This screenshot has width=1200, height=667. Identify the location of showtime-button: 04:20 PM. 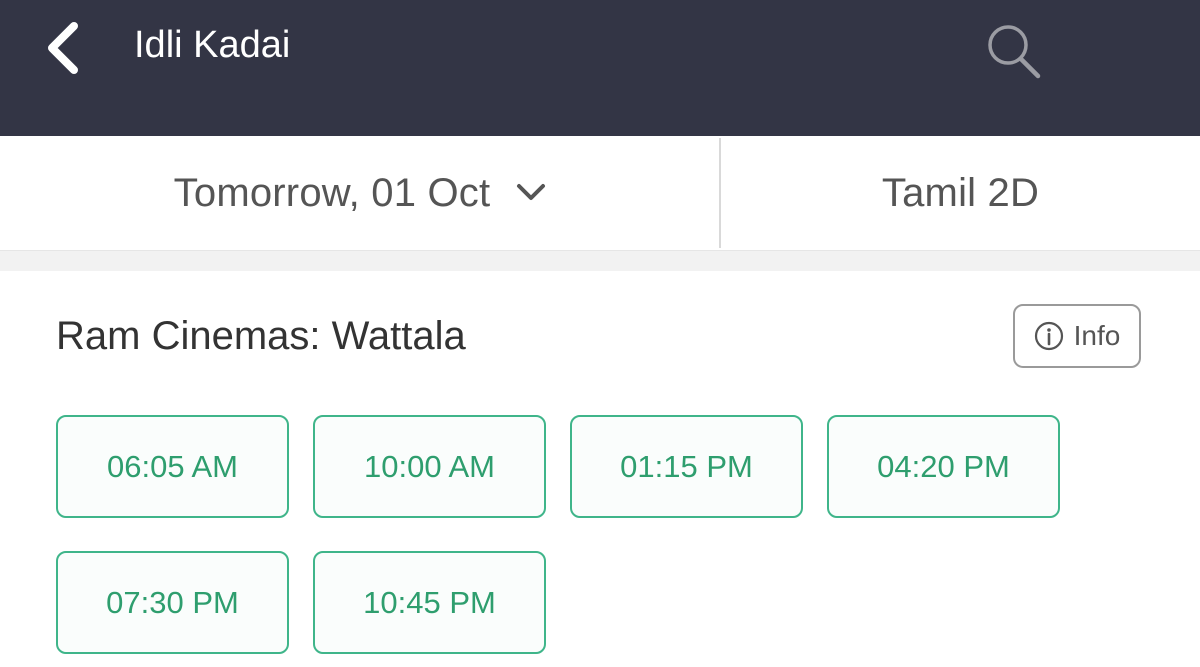
(943, 466).